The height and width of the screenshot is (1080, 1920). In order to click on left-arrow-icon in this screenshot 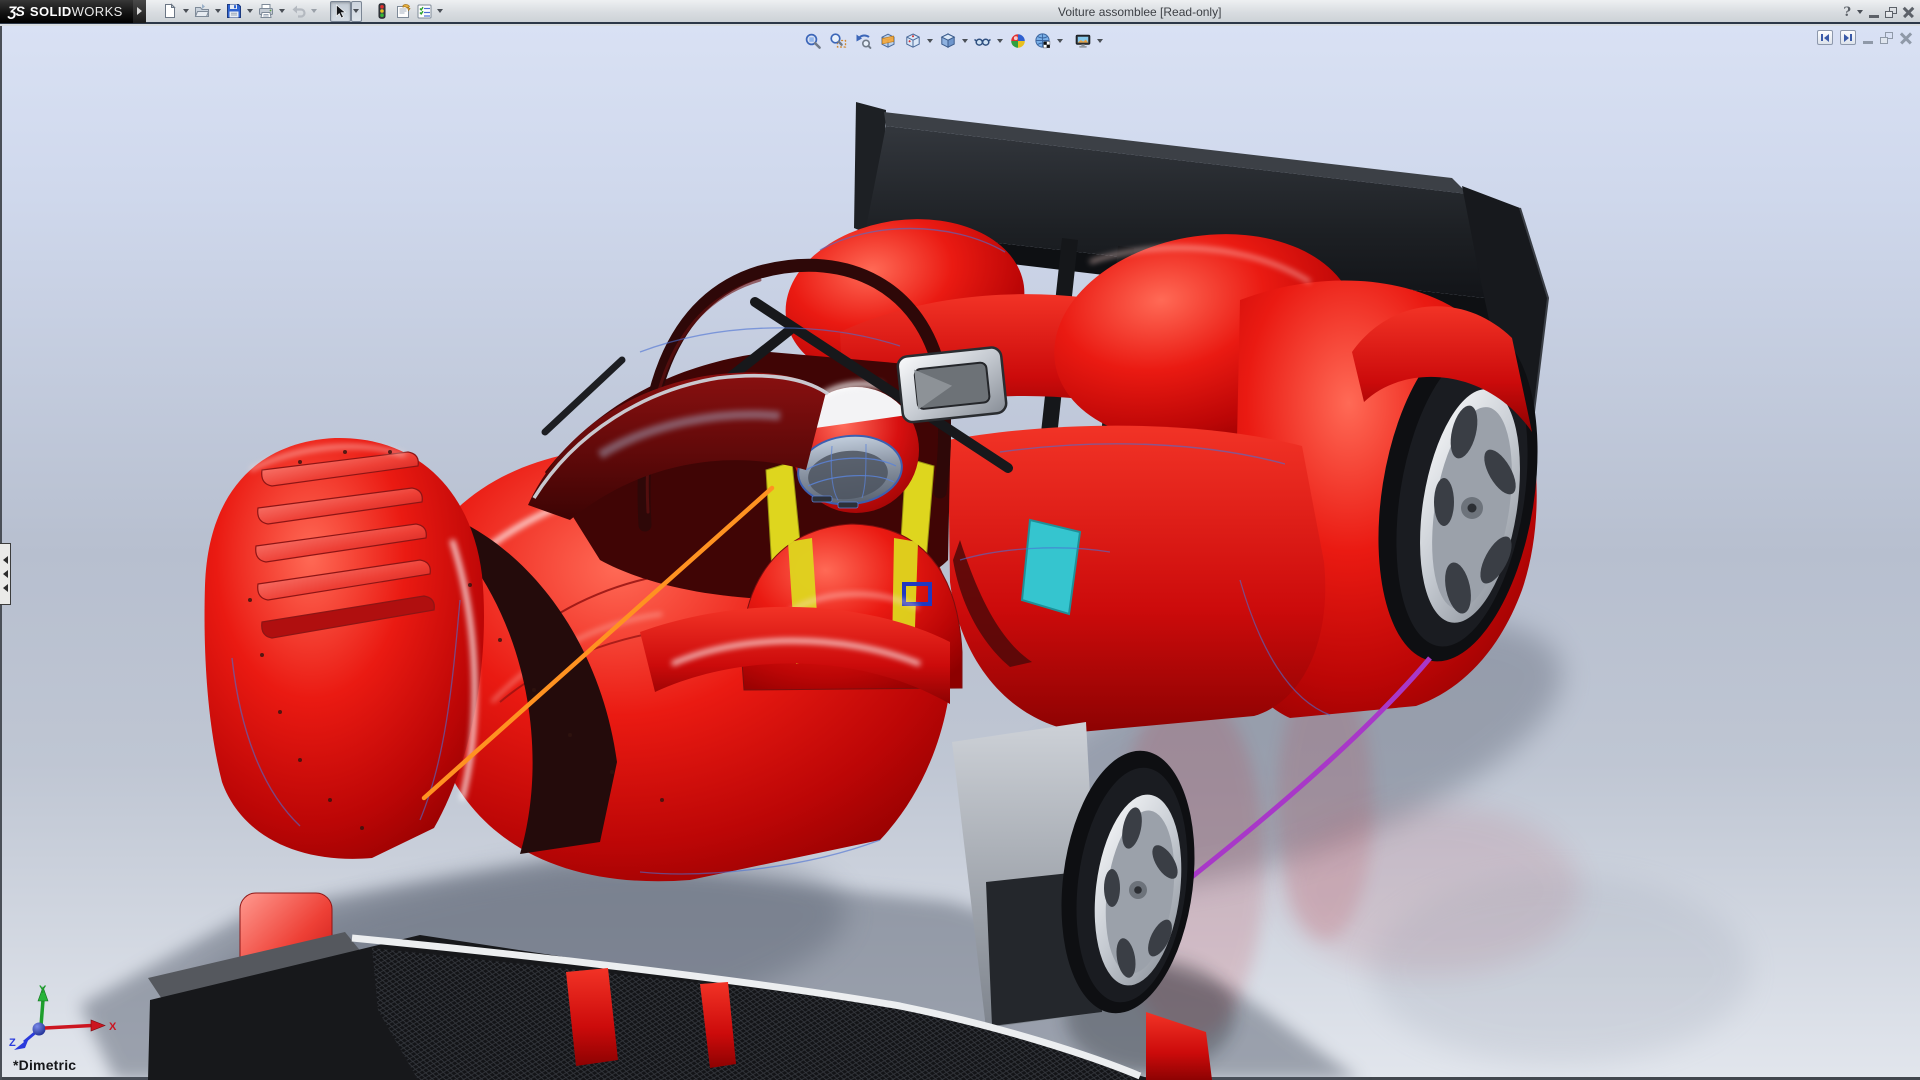, I will do `click(1826, 37)`.